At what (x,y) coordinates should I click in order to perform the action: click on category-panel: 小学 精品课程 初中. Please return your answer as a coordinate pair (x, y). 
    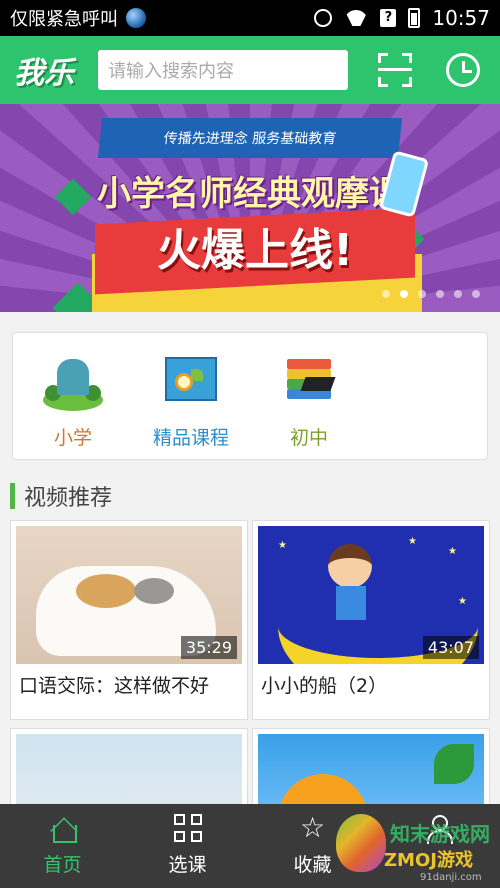
    Looking at the image, I should click on (250, 396).